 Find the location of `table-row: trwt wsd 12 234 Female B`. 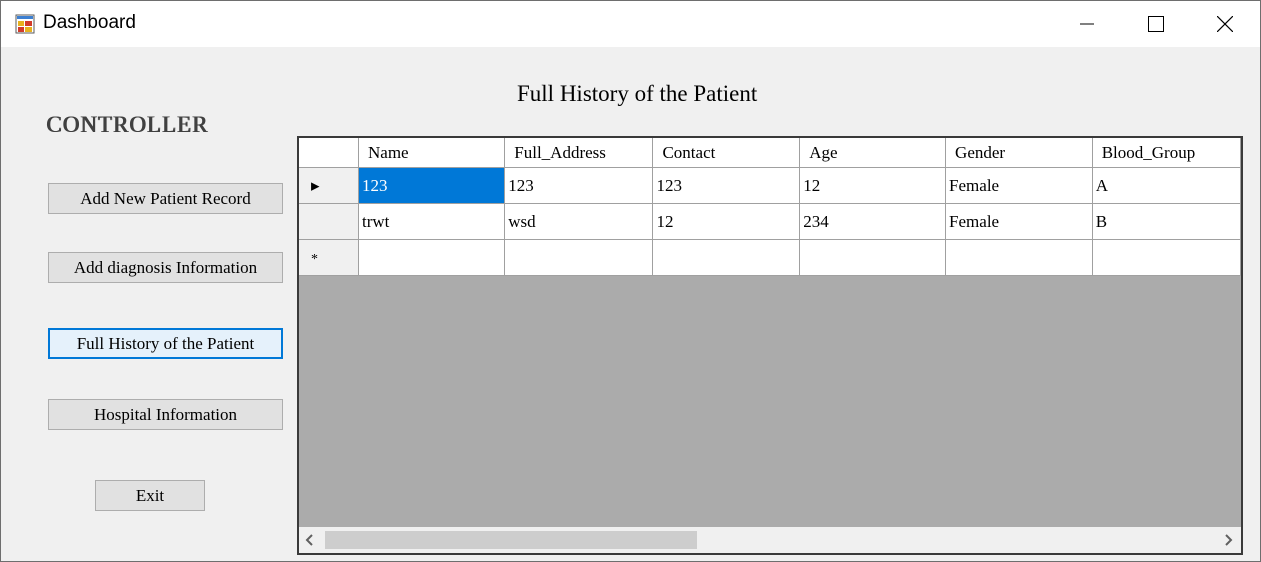

table-row: trwt wsd 12 234 Female B is located at coordinates (770, 221).